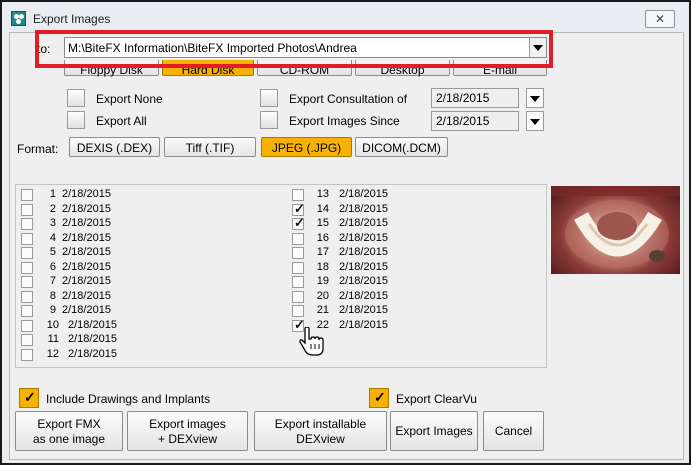 This screenshot has height=465, width=691. What do you see at coordinates (72, 19) in the screenshot?
I see `window-title: Export Images` at bounding box center [72, 19].